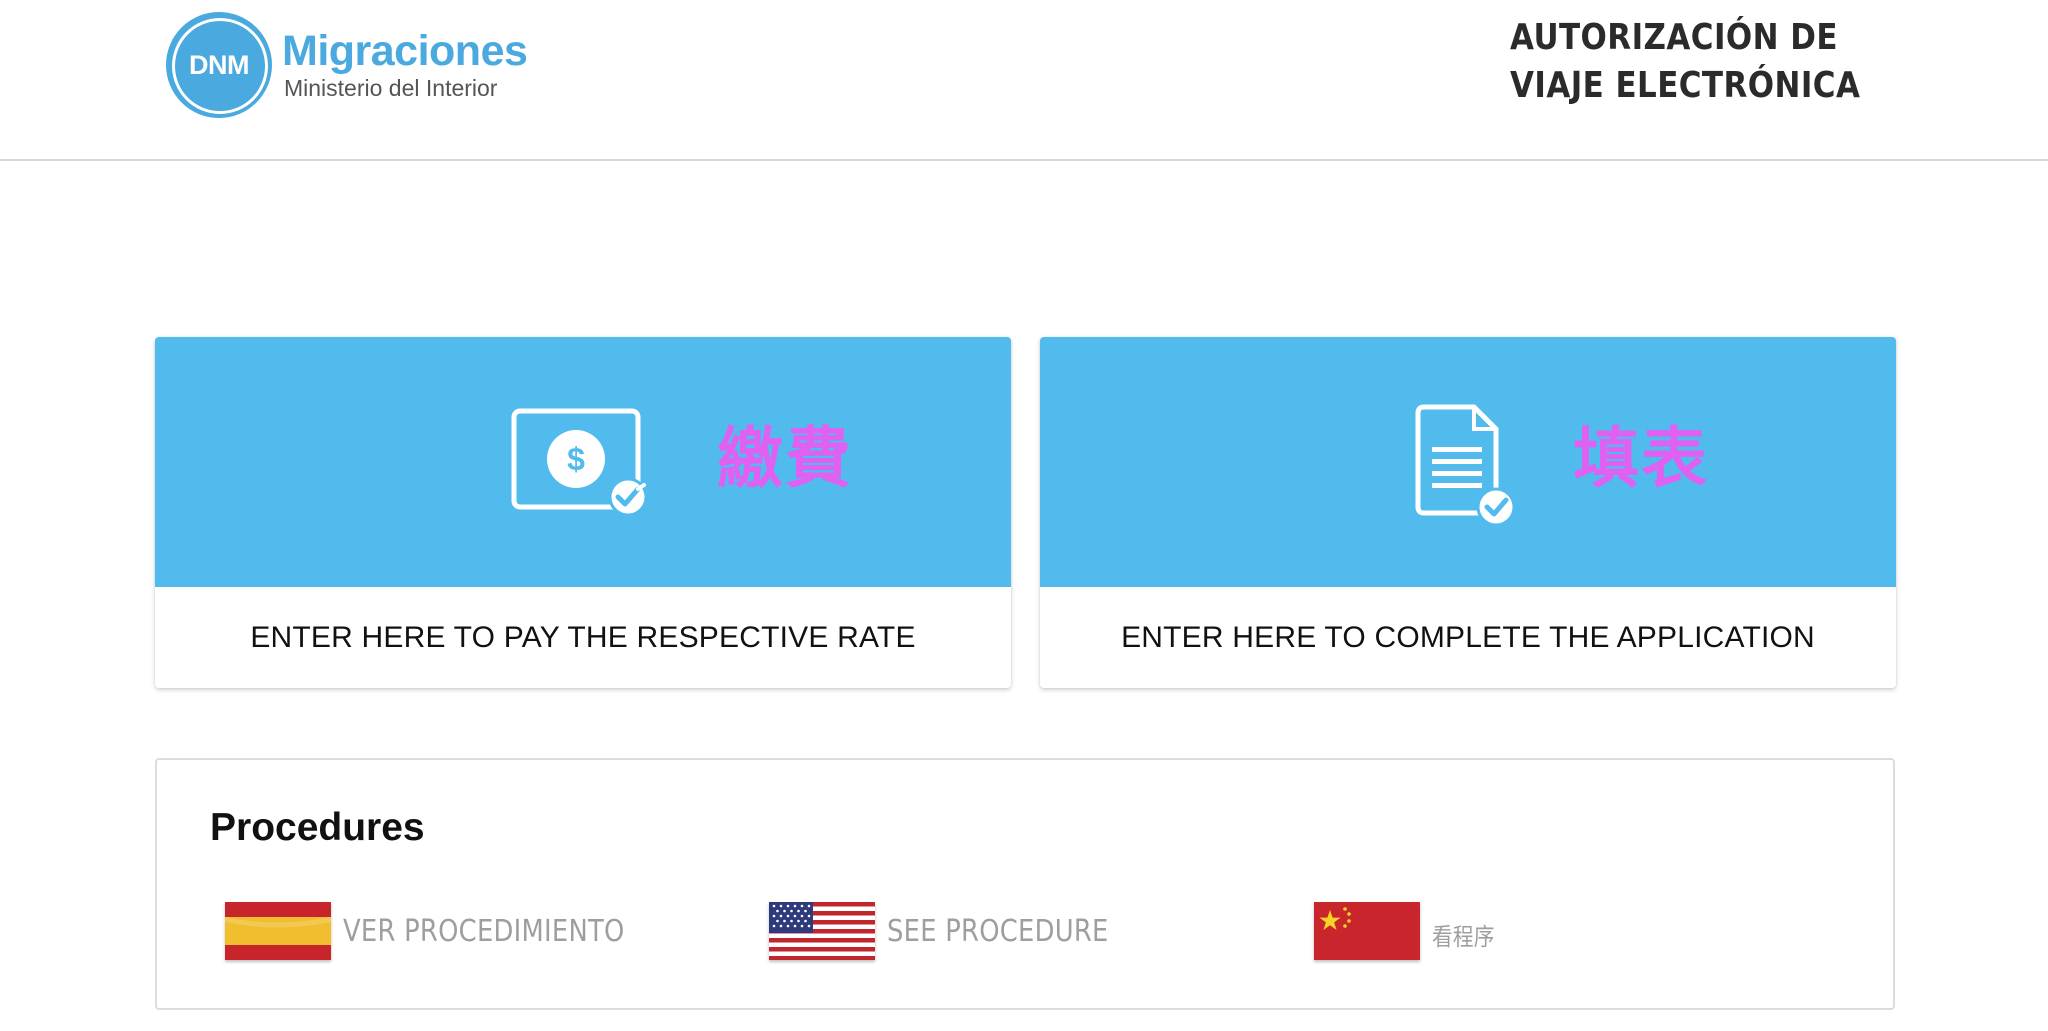  Describe the element at coordinates (1468, 637) in the screenshot. I see `apply-card-label: ENTER HERE TO COMPLETE THE APPLICATION` at that location.